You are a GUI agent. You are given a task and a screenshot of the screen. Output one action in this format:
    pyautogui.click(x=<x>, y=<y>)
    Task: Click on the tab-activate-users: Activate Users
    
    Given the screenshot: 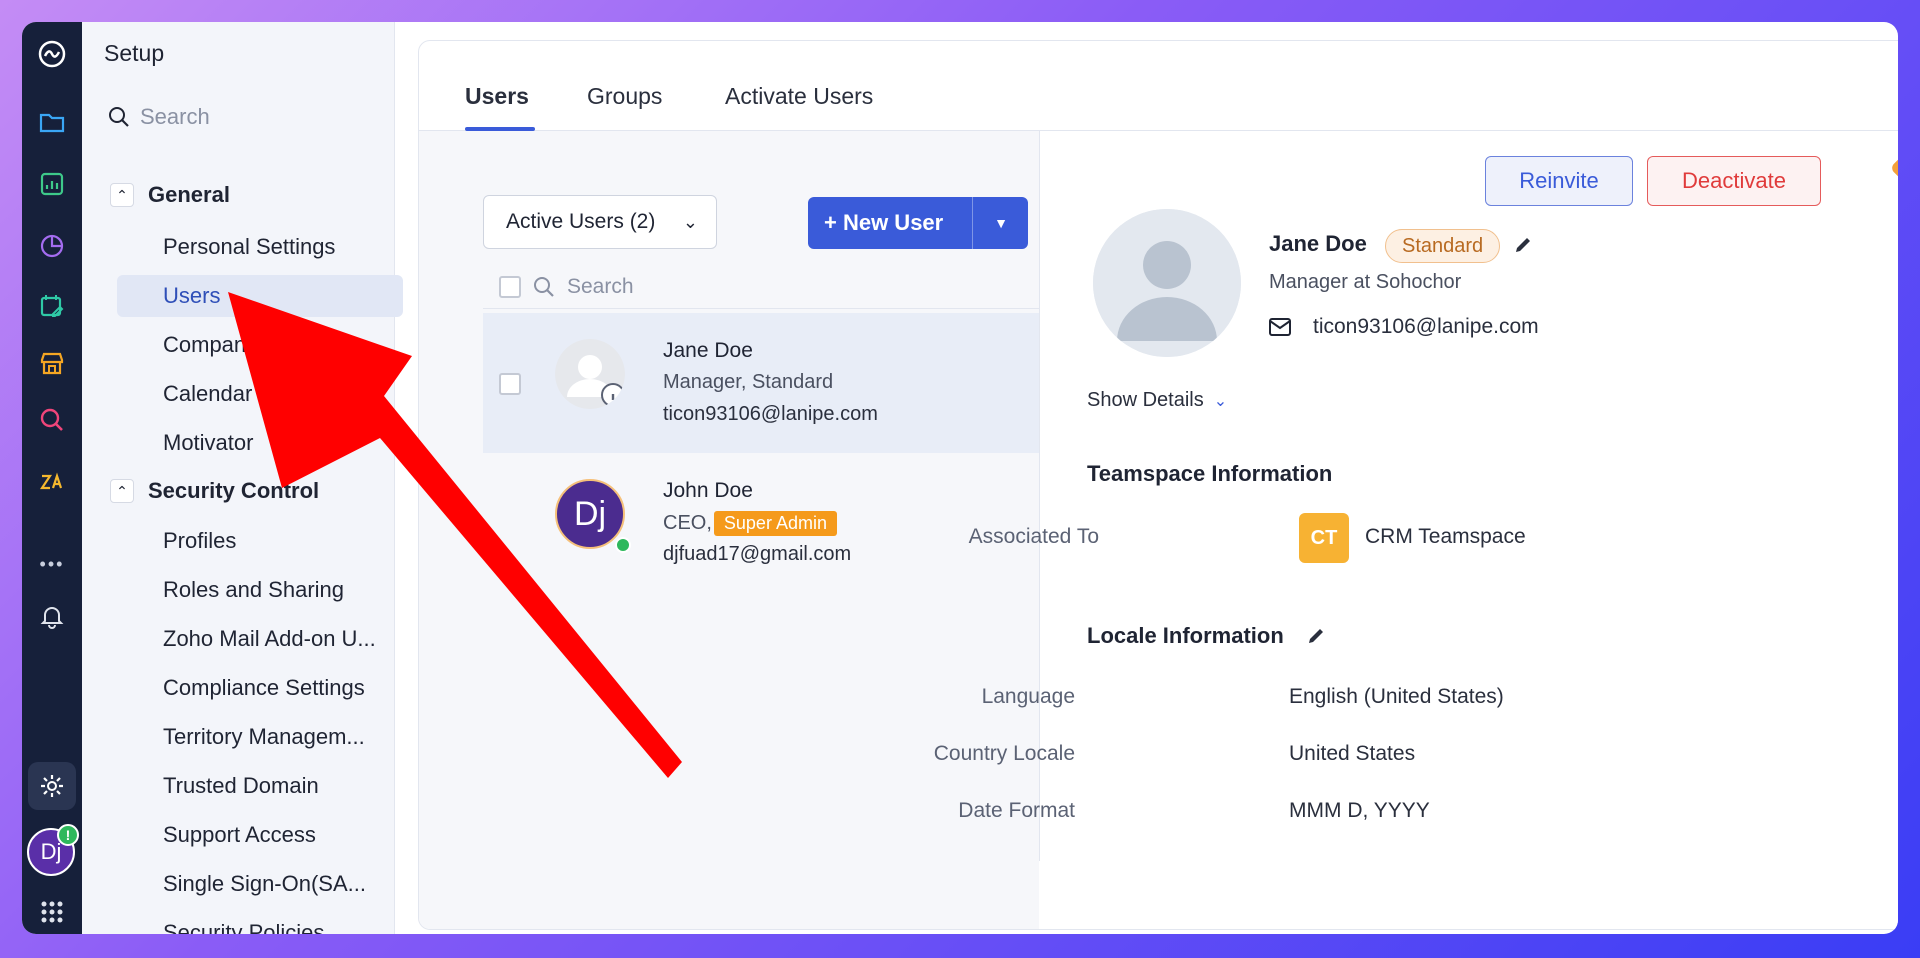 What is the action you would take?
    pyautogui.click(x=799, y=96)
    